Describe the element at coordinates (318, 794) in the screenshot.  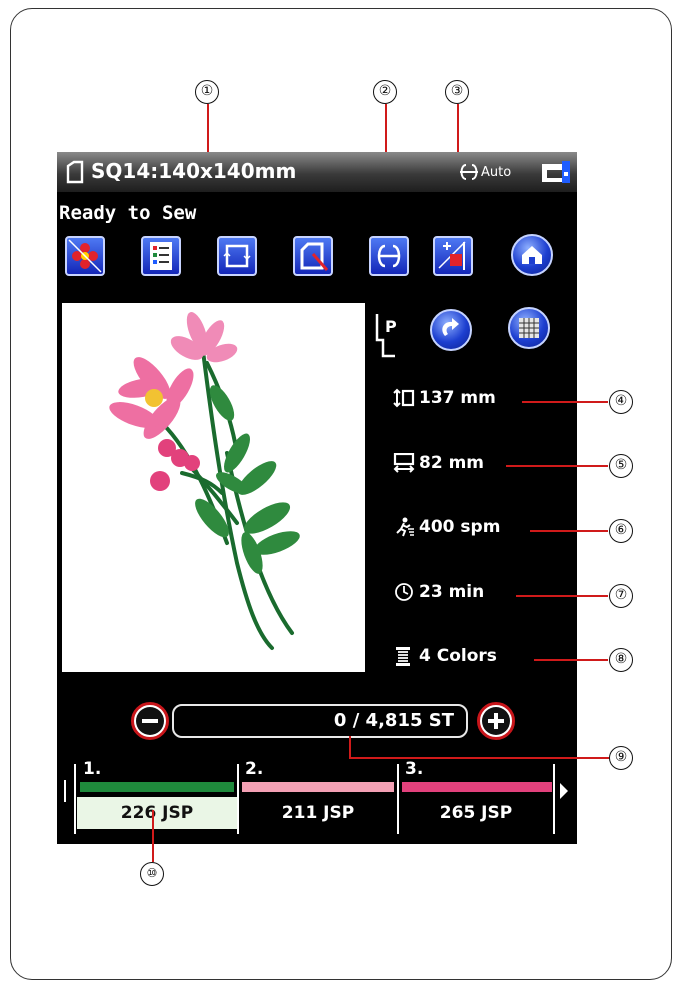
I see `color-bar-item-2: 2. 211 JSP` at that location.